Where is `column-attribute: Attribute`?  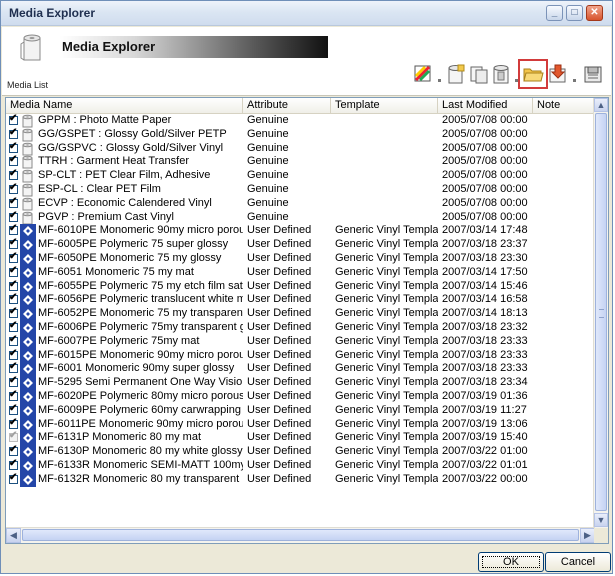
column-attribute: Attribute is located at coordinates (287, 105).